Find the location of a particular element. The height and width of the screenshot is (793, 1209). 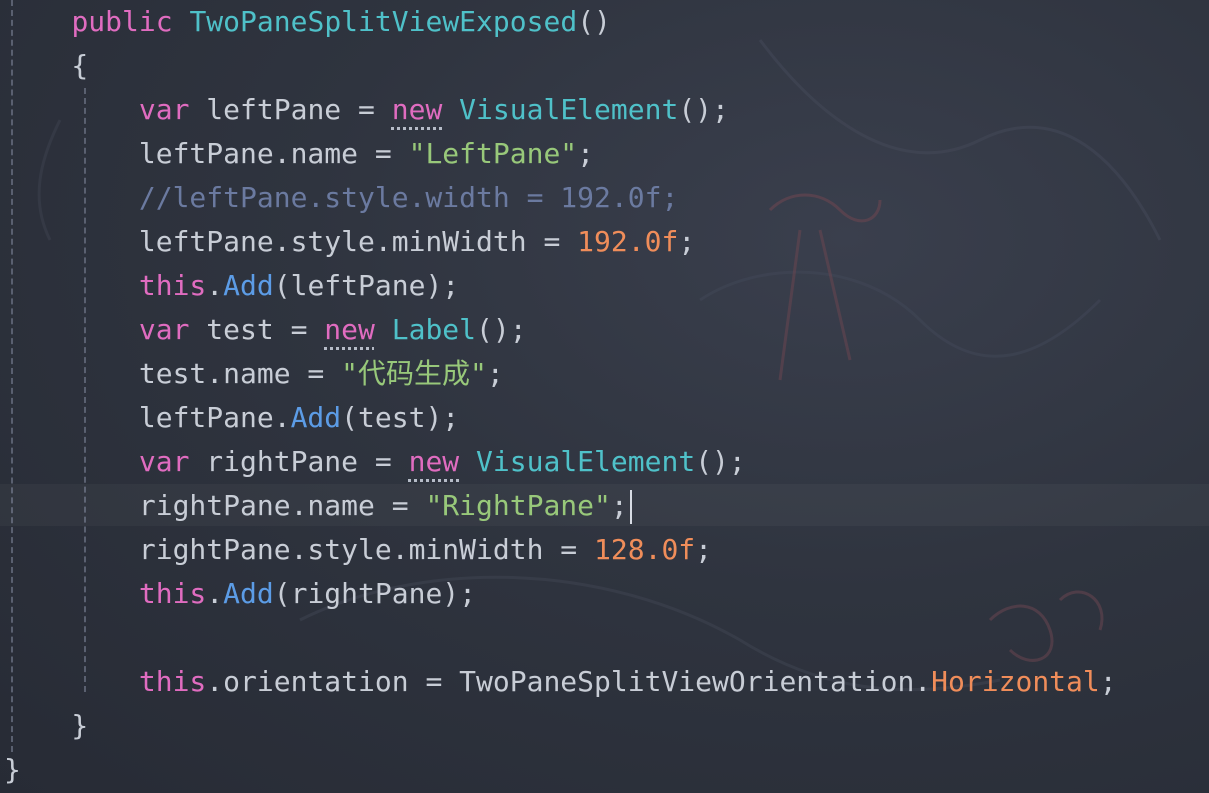

code-token: Label is located at coordinates (434, 329).